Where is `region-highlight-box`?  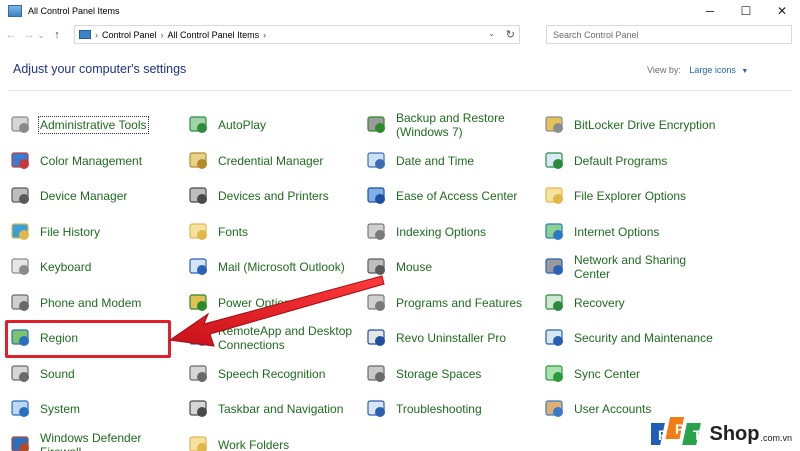
region-highlight-box is located at coordinates (88, 339).